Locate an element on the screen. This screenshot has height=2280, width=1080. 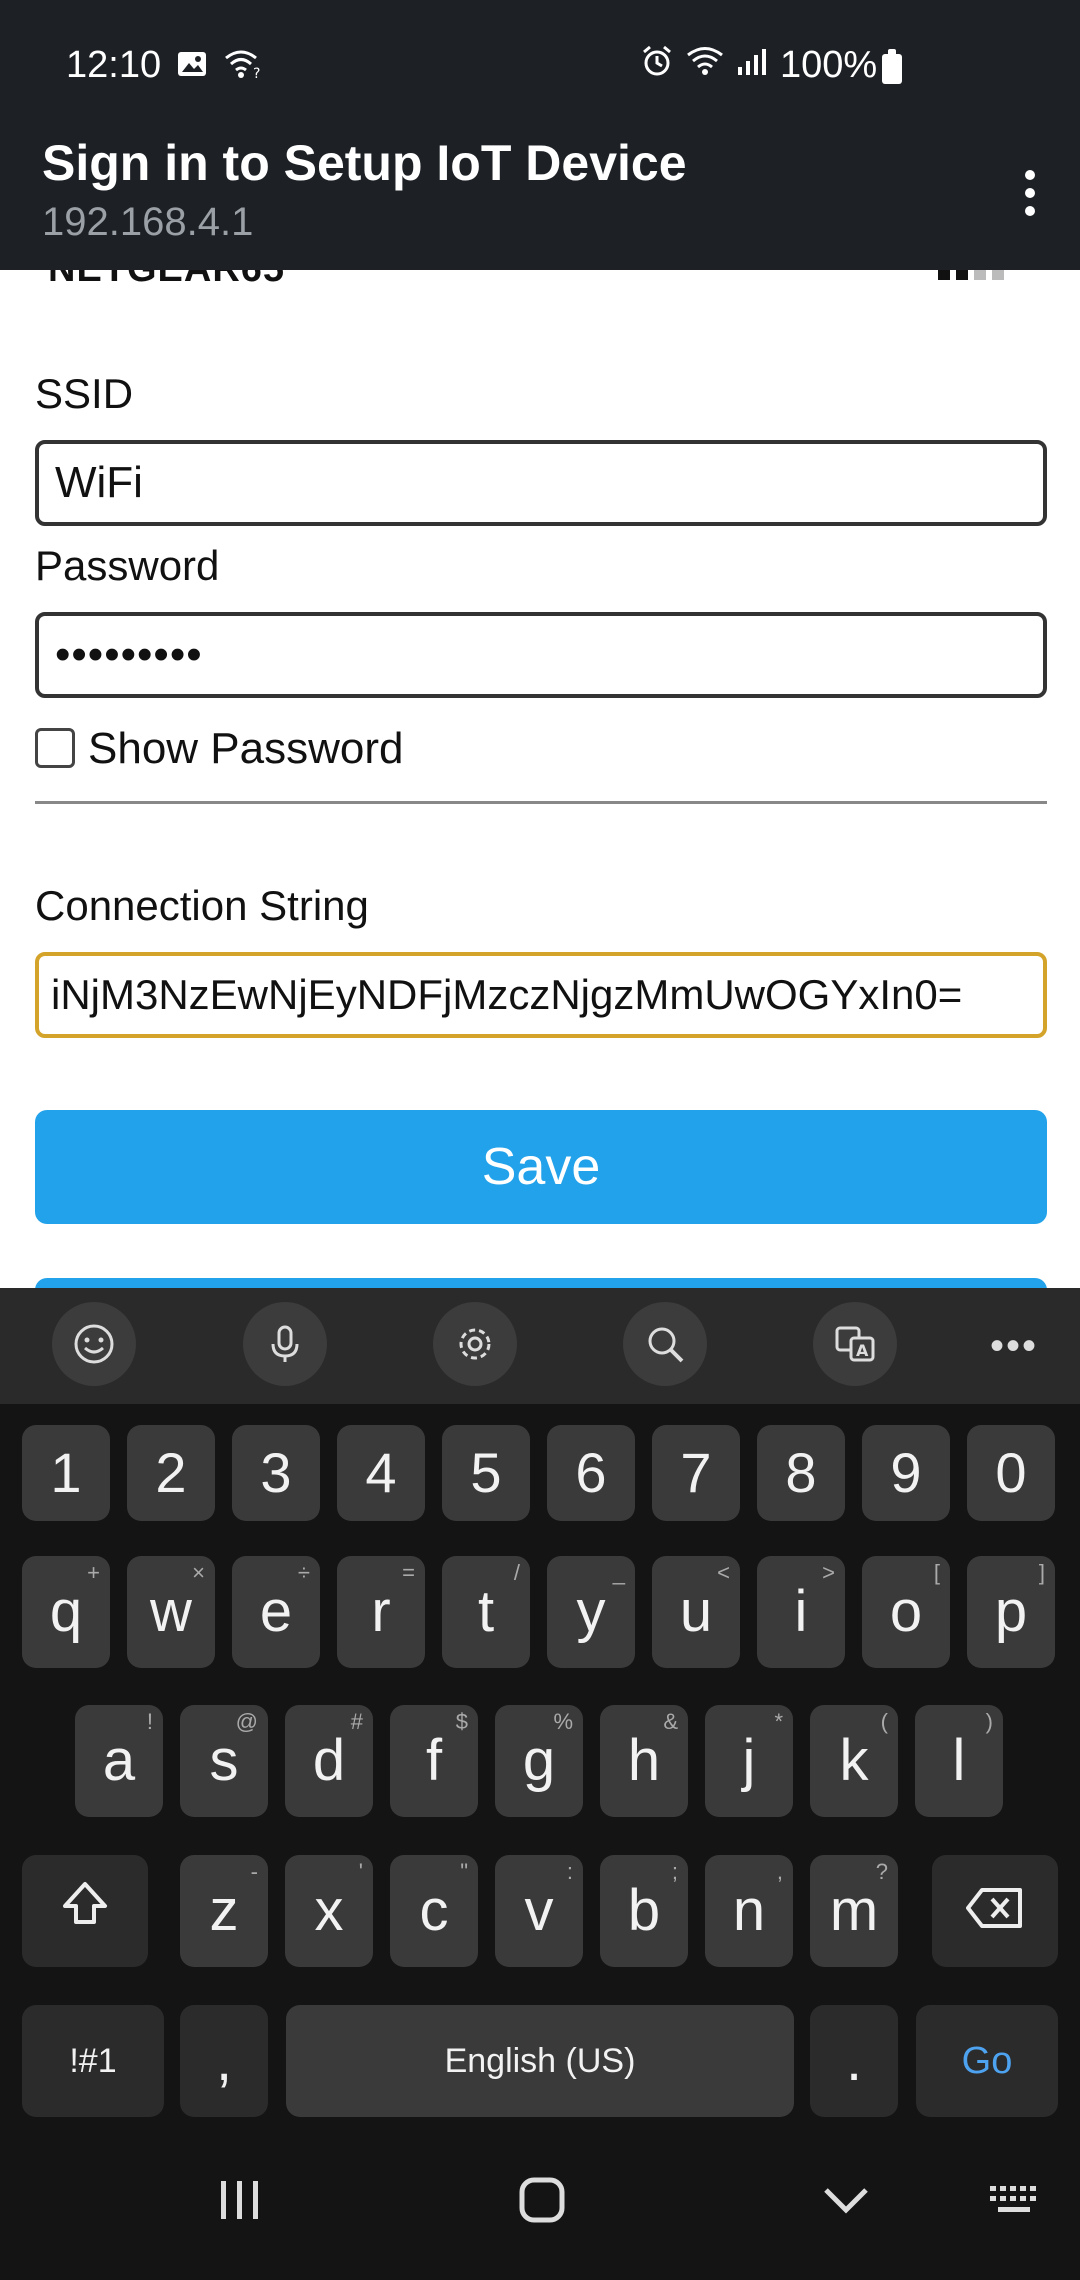
search-icon is located at coordinates (665, 1344).